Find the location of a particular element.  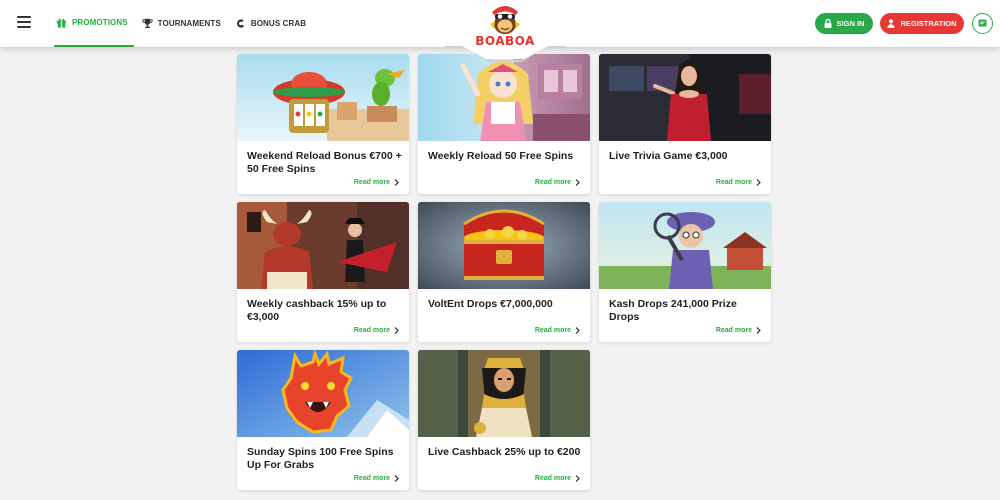

nav-item-bonus-crab: BONUS CRAB is located at coordinates (272, 23).